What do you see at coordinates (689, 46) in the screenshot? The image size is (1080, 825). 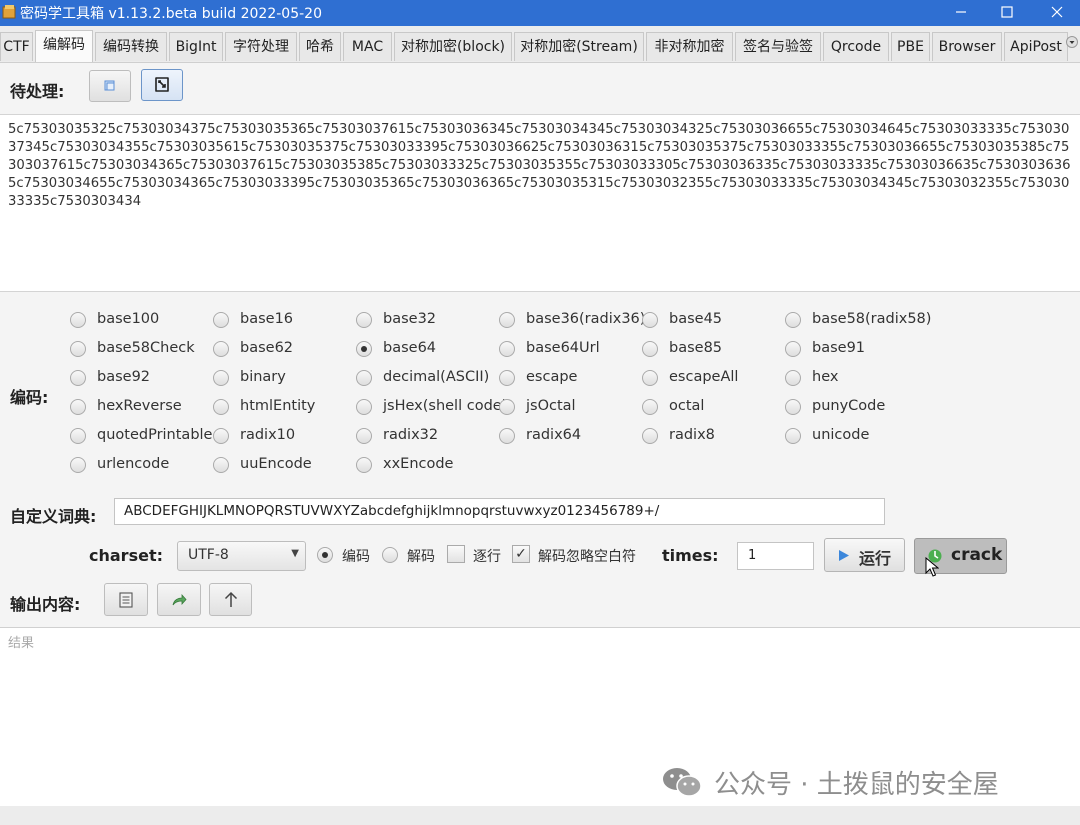 I see `tab-asymmetric: 非对称加密` at bounding box center [689, 46].